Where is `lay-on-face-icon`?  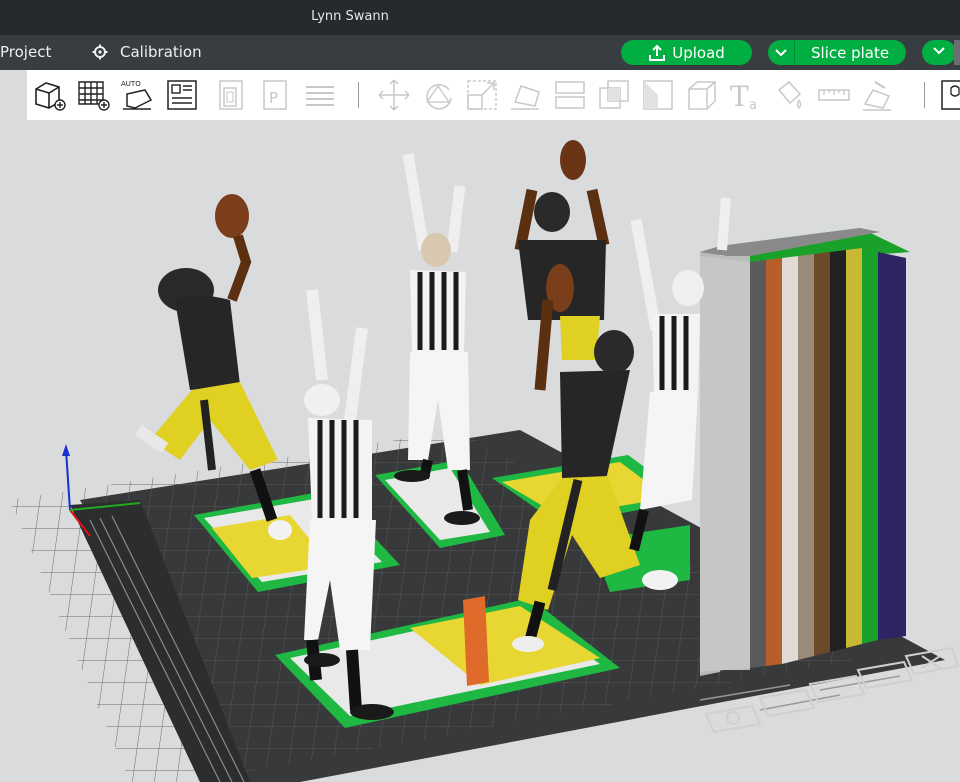 lay-on-face-icon is located at coordinates (526, 95).